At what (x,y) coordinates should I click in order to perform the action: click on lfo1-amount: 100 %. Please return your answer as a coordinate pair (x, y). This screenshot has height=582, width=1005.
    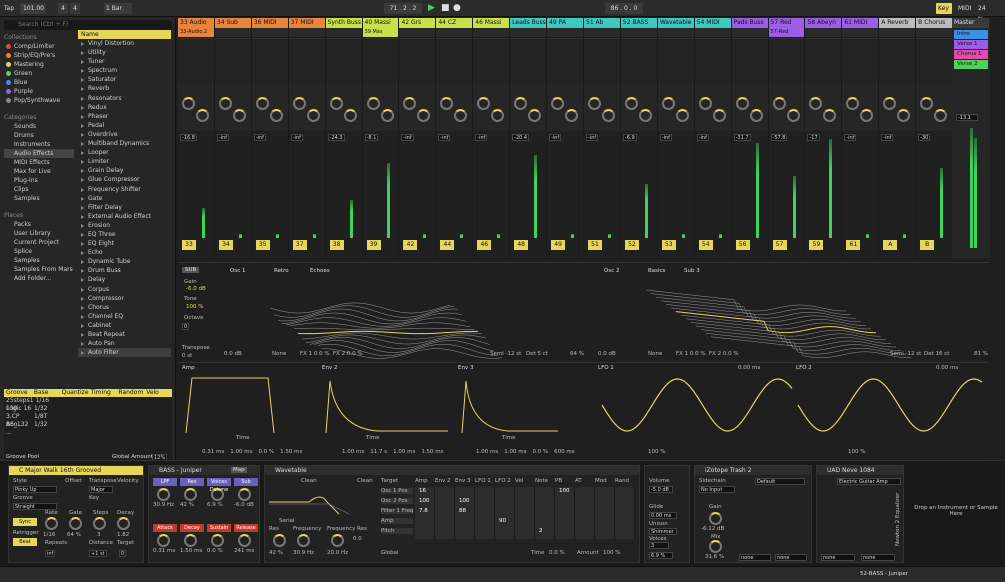
    Looking at the image, I should click on (656, 452).